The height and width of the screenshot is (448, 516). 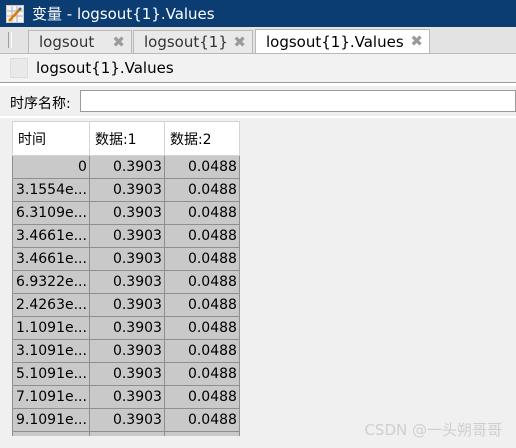 I want to click on data-1-cell, so click(x=126, y=433).